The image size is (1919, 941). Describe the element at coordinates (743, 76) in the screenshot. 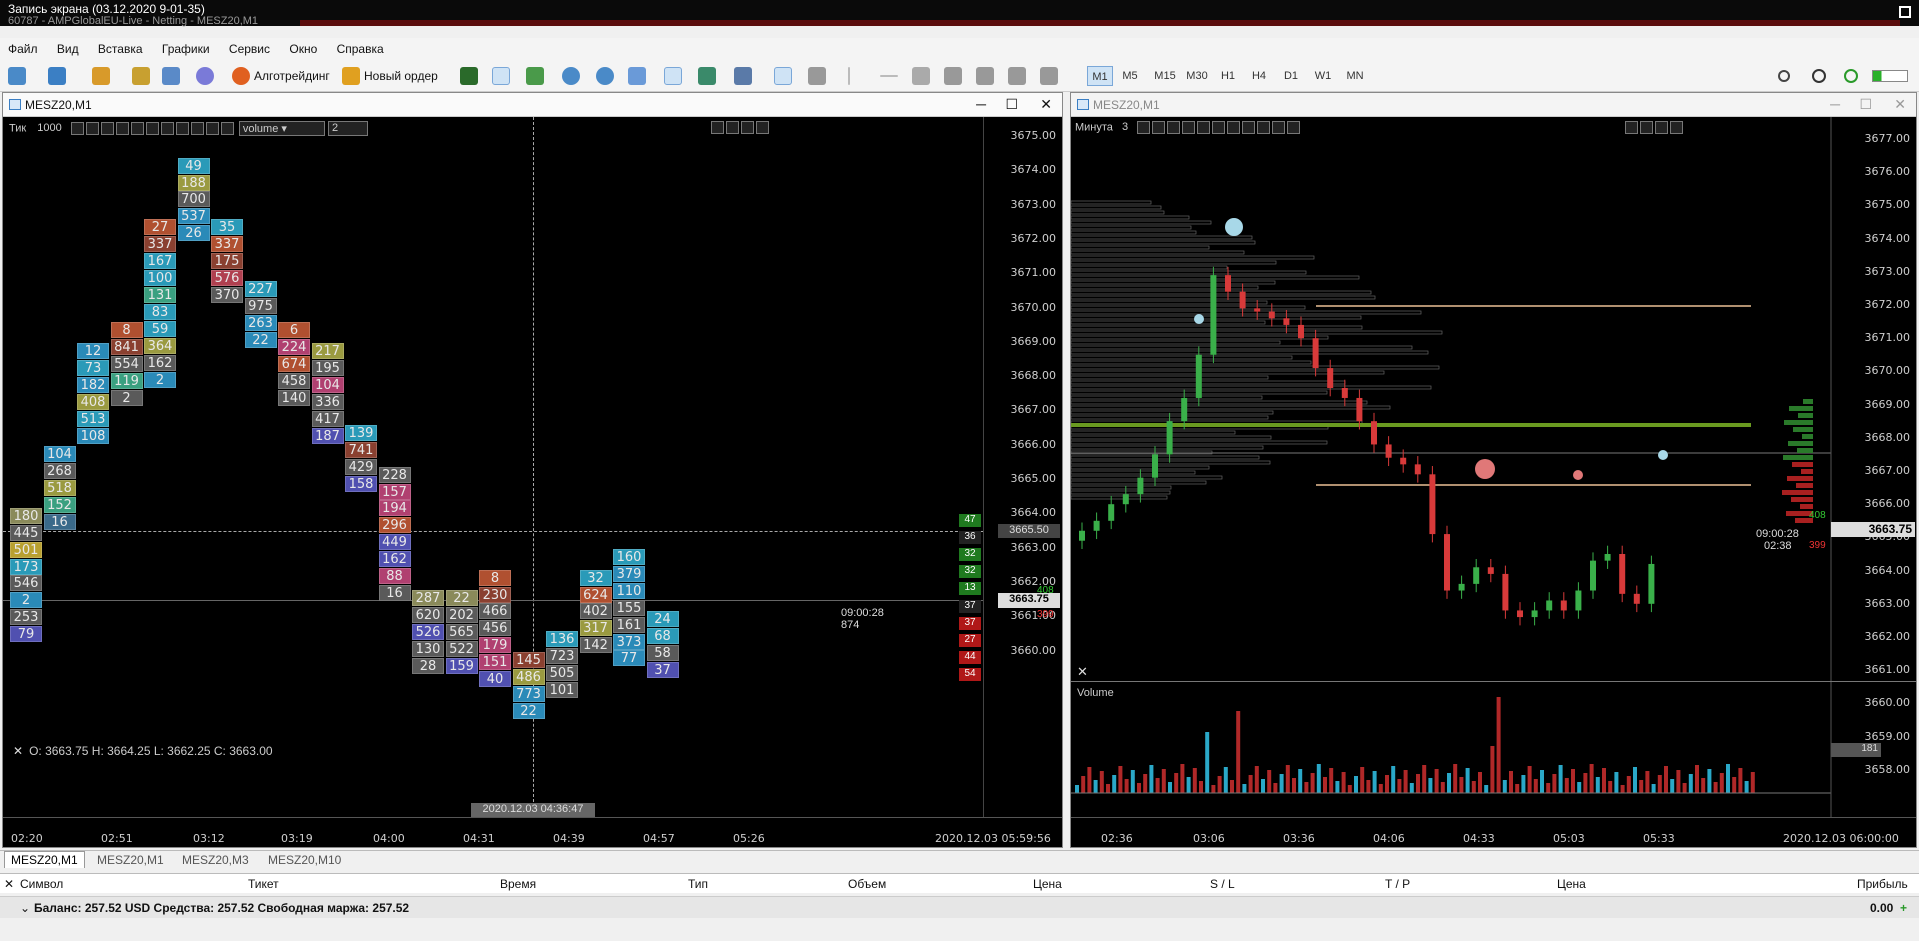

I see `templates-button` at that location.